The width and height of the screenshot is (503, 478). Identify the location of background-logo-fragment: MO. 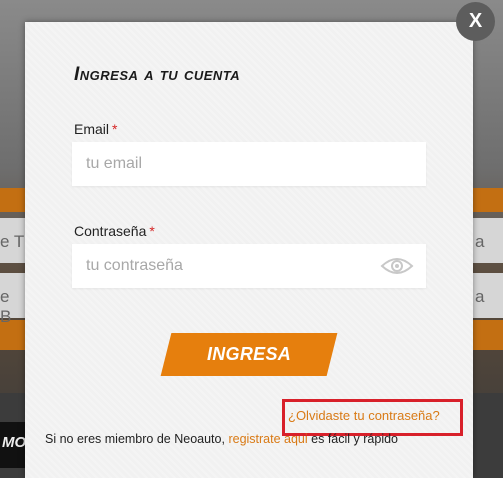
(13, 445).